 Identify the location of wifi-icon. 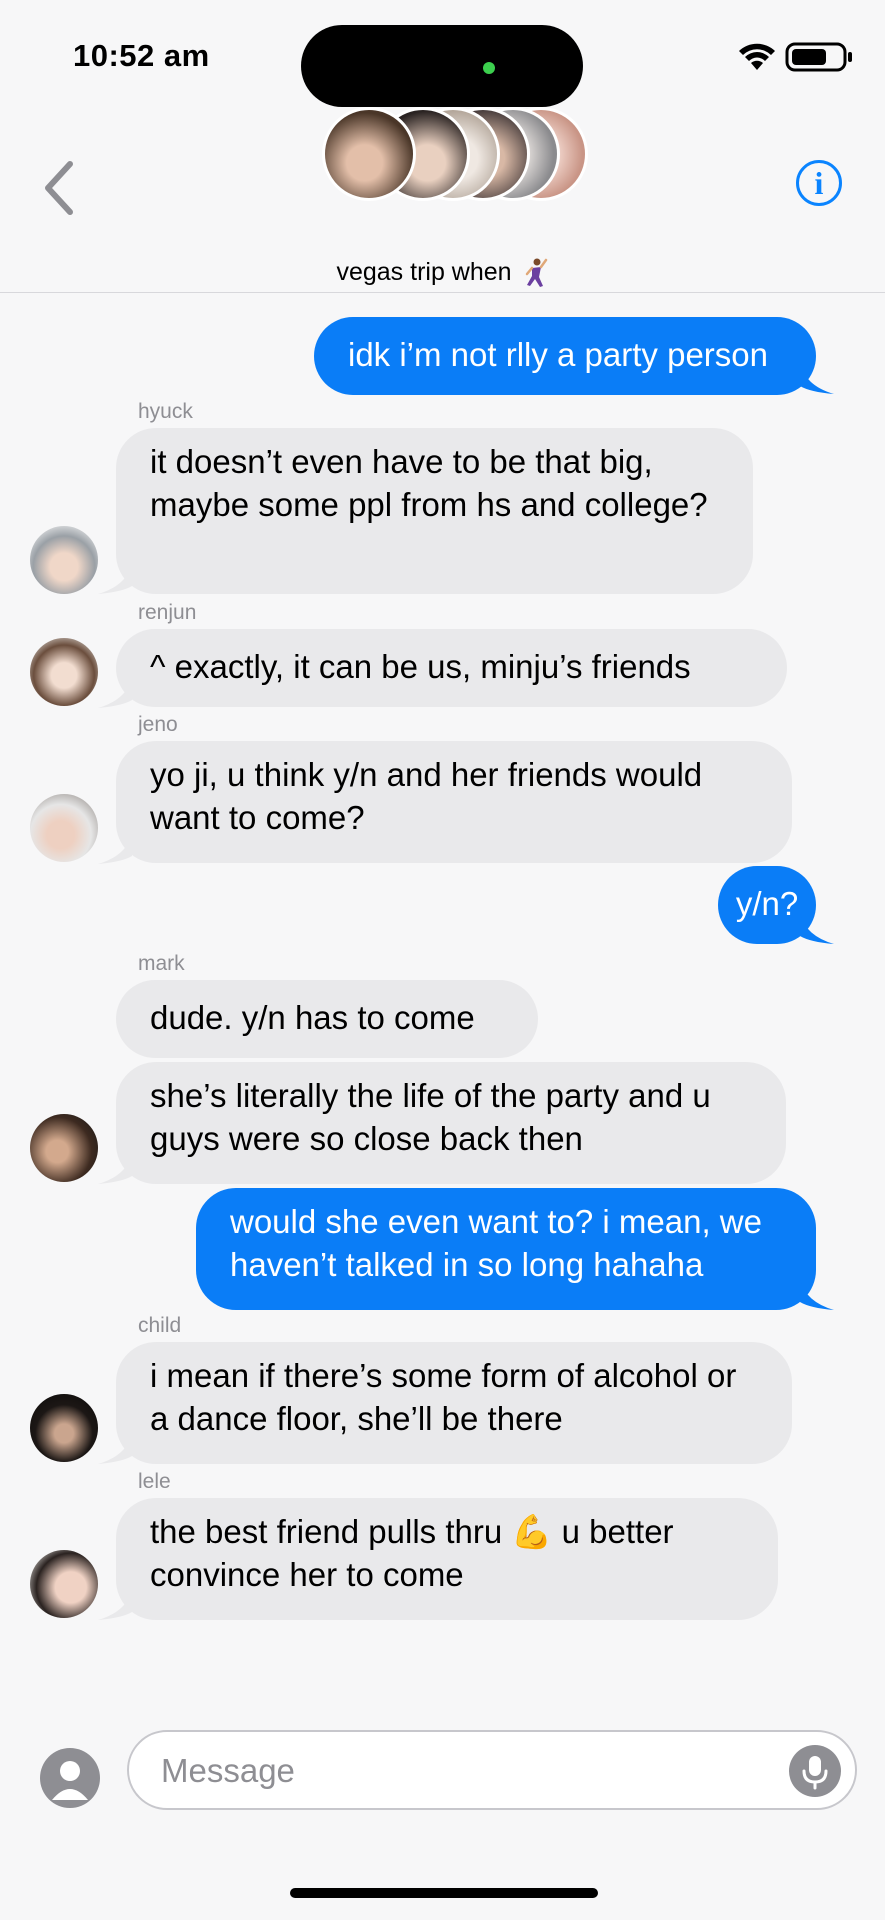
(757, 56).